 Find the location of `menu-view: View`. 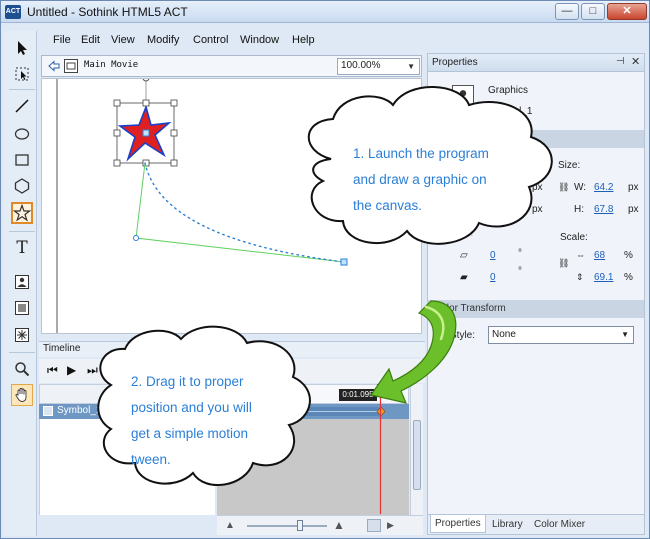

menu-view: View is located at coordinates (123, 40).